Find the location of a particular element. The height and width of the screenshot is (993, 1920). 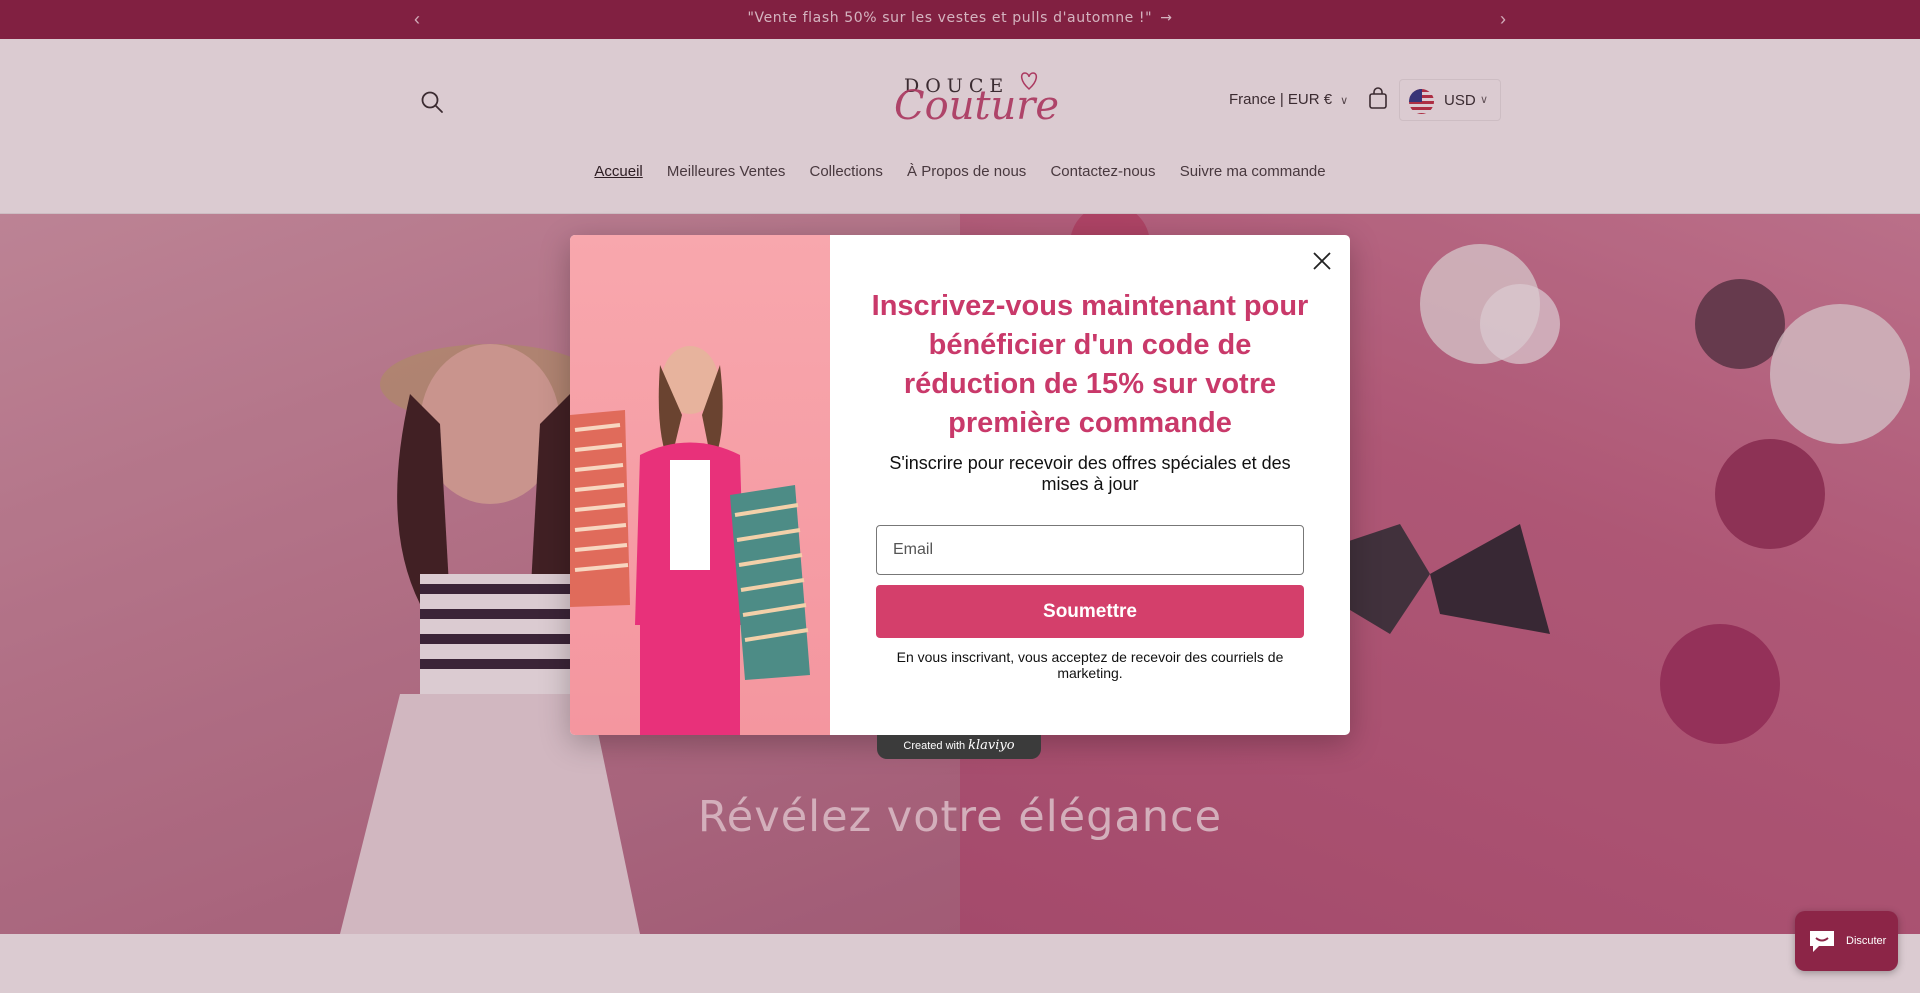

email-field is located at coordinates (1090, 550).